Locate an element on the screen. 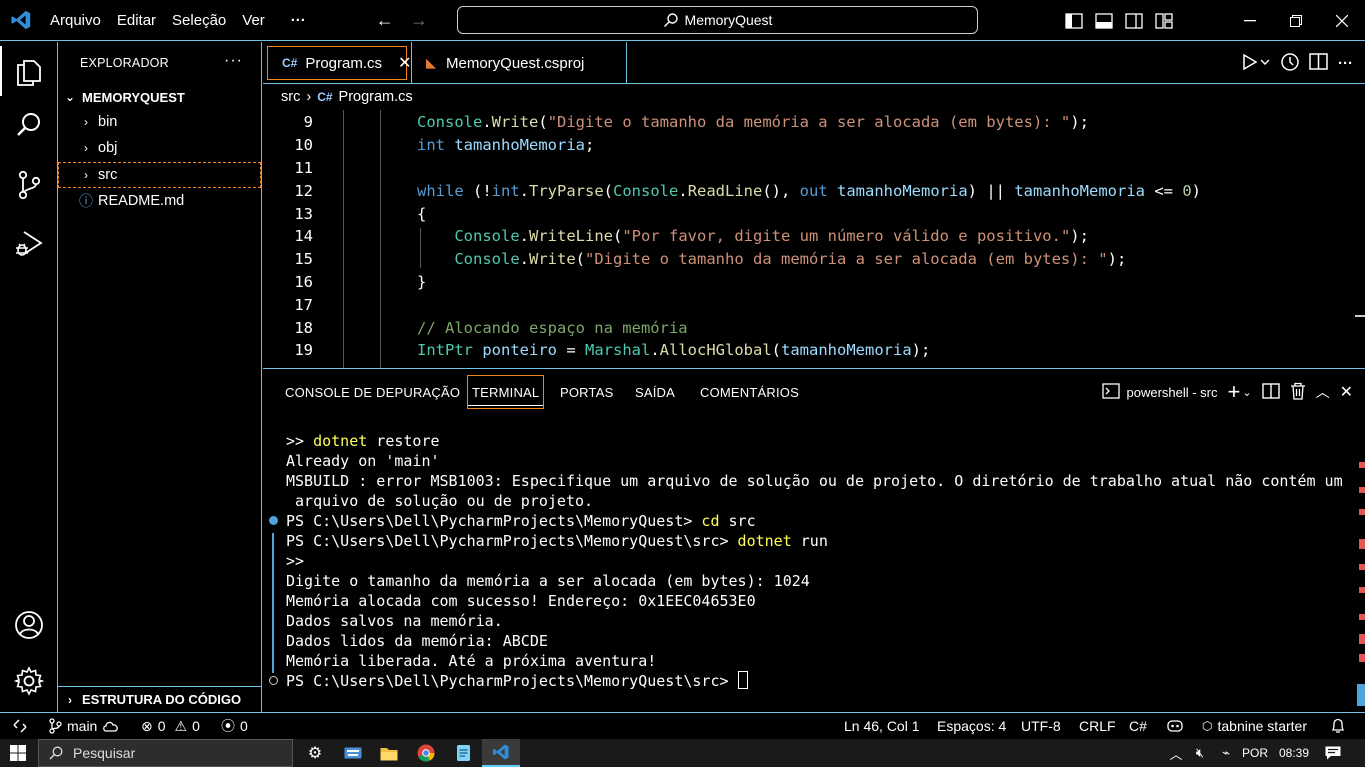  notification-center-icon is located at coordinates (1333, 753).